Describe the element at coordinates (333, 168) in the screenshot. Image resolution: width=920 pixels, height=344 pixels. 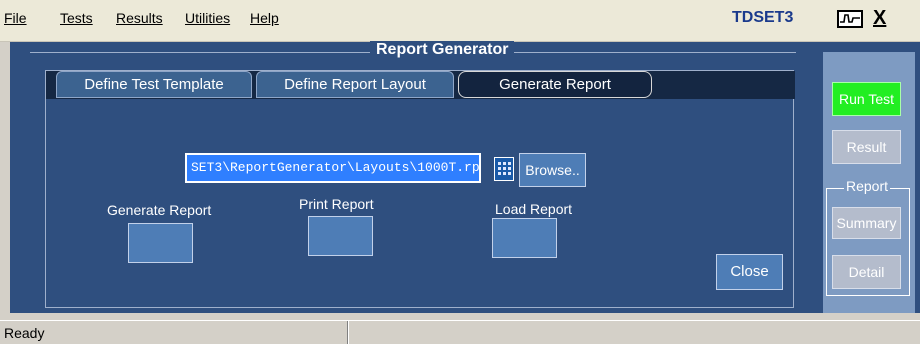
I see `layout-path-input: SET3\ReportGenerator\Layouts\1000T.rpl` at that location.